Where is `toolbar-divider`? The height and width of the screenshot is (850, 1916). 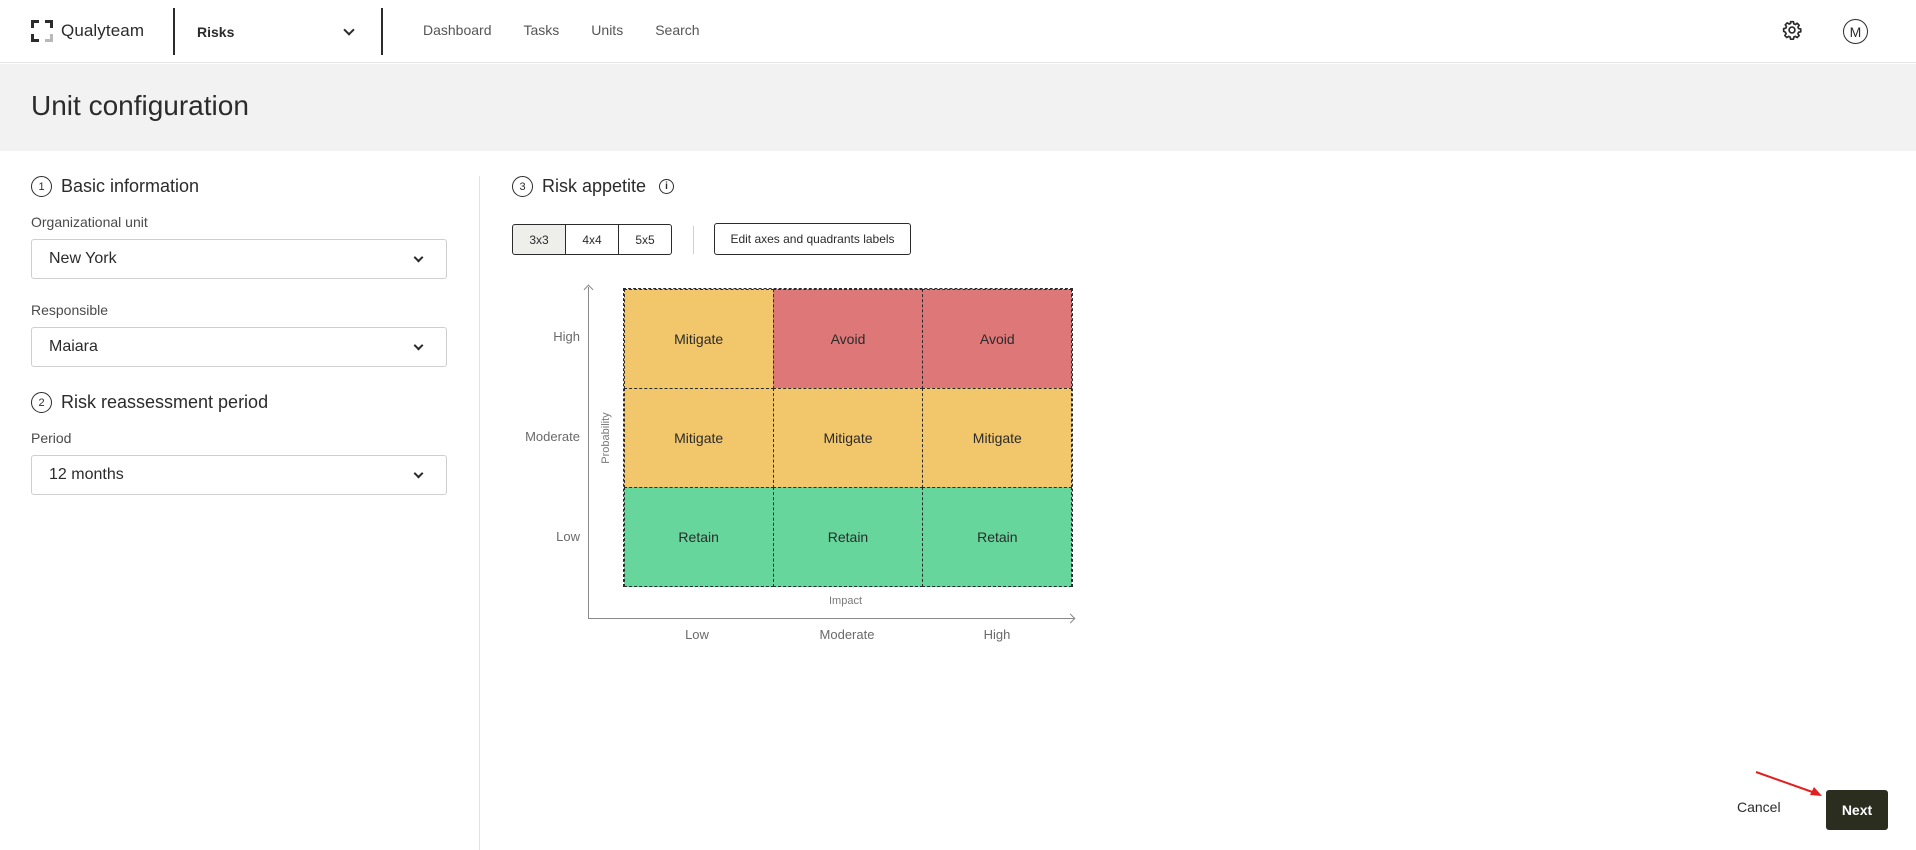 toolbar-divider is located at coordinates (693, 240).